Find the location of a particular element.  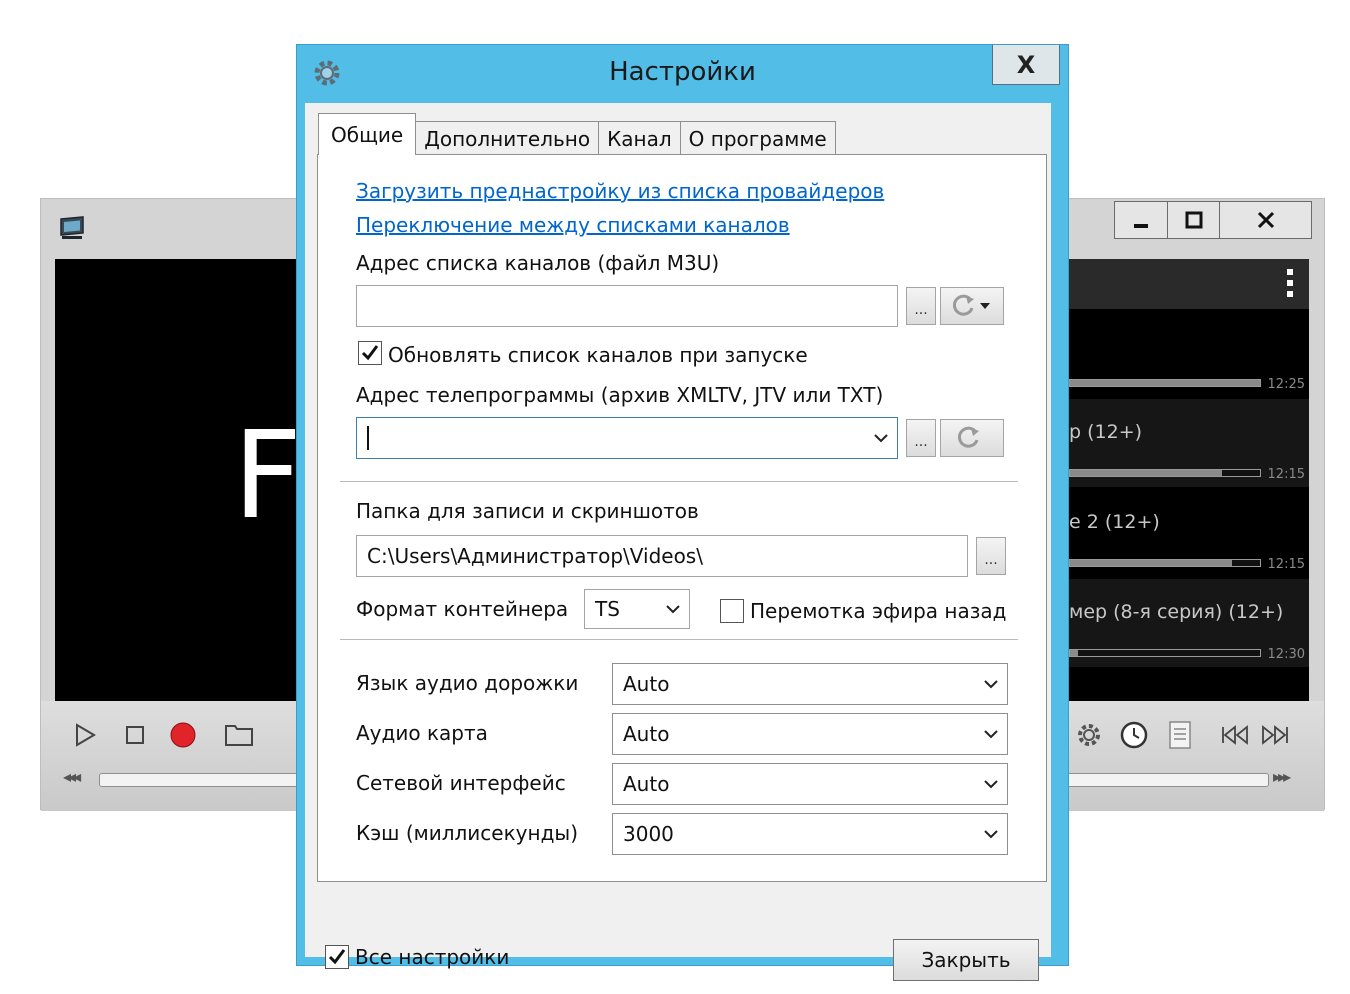

player-close-button is located at coordinates (1265, 220).